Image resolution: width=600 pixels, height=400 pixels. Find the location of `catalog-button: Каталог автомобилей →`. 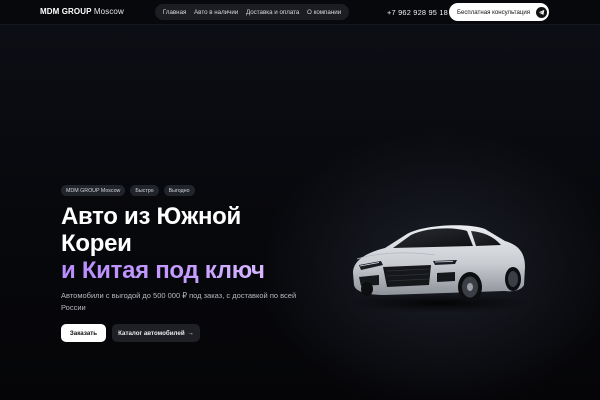

catalog-button: Каталог автомобилей → is located at coordinates (156, 333).